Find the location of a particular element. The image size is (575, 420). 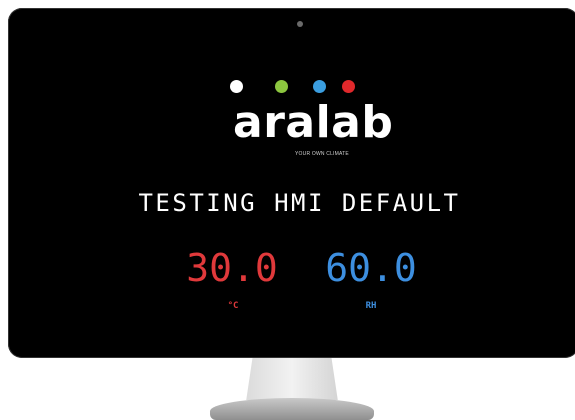

red-dot is located at coordinates (348, 86).